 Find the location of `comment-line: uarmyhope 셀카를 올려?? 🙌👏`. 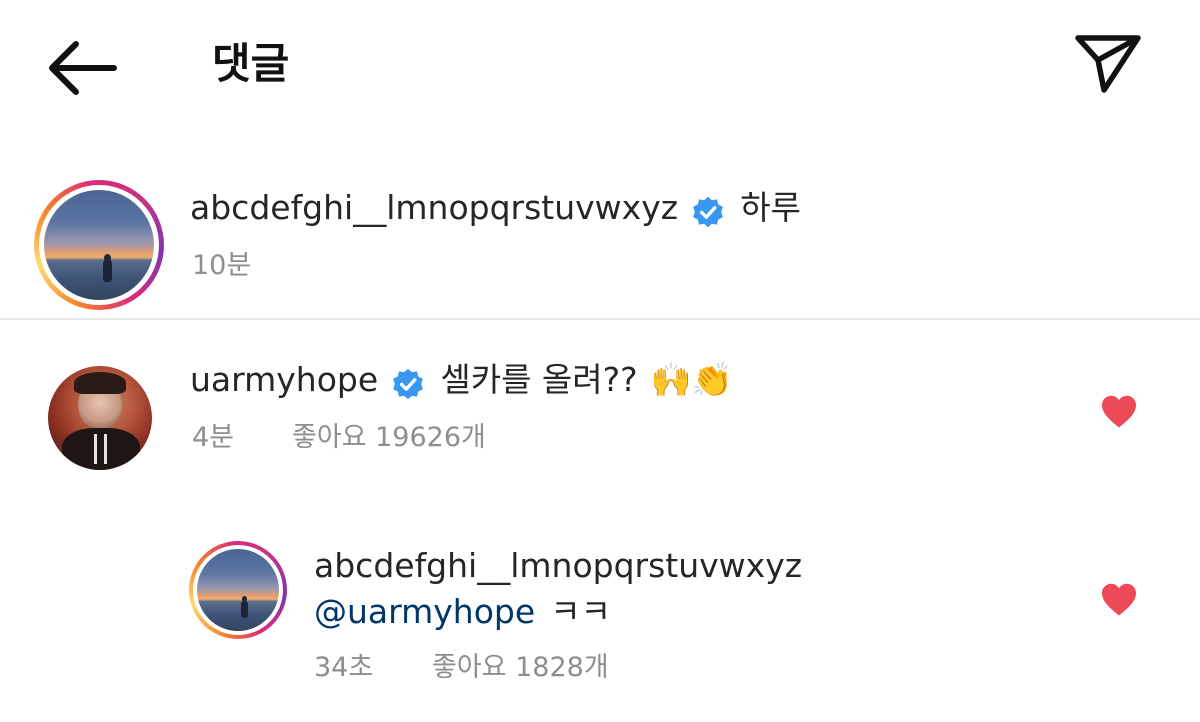

comment-line: uarmyhope 셀카를 올려?? 🙌👏 is located at coordinates (461, 380).